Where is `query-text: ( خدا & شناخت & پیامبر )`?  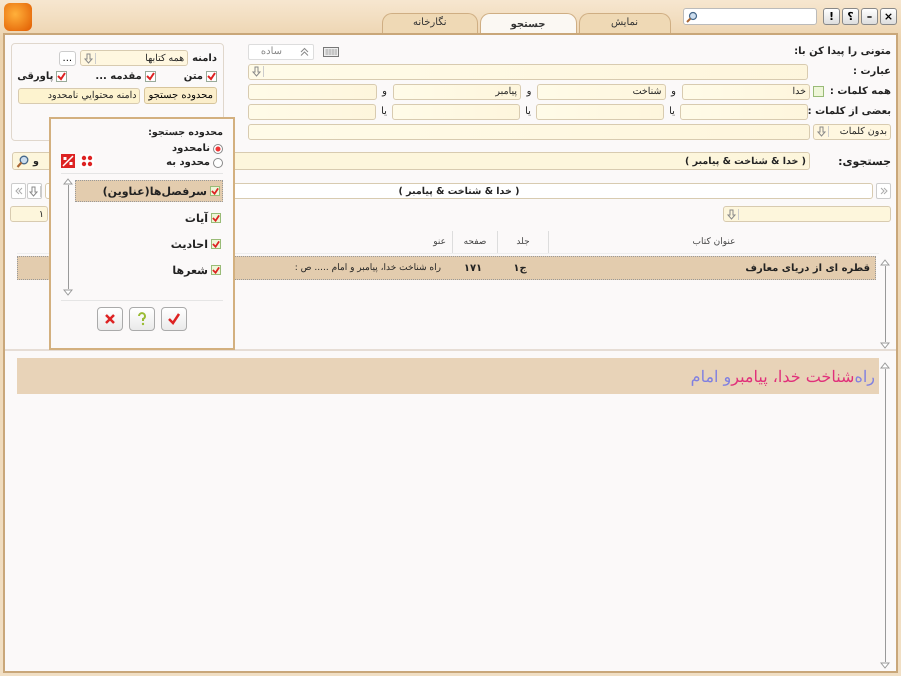
query-text: ( خدا & شناخت & پیامبر ) is located at coordinates (745, 161).